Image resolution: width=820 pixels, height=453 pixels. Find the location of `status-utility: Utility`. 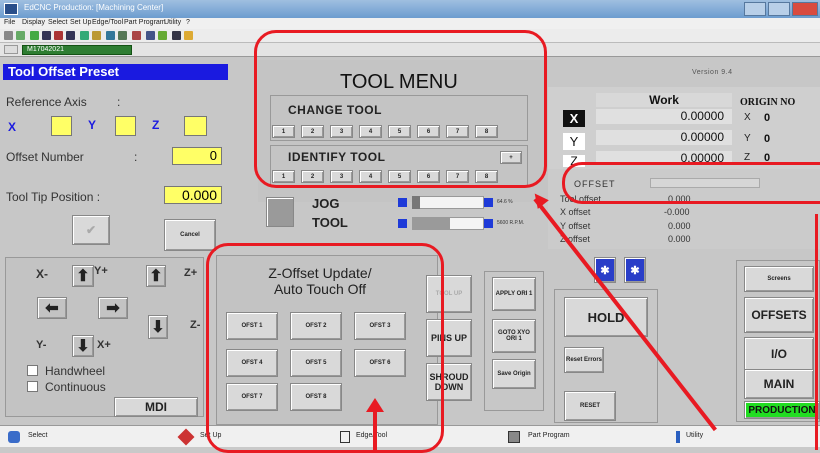

status-utility: Utility is located at coordinates (694, 435).